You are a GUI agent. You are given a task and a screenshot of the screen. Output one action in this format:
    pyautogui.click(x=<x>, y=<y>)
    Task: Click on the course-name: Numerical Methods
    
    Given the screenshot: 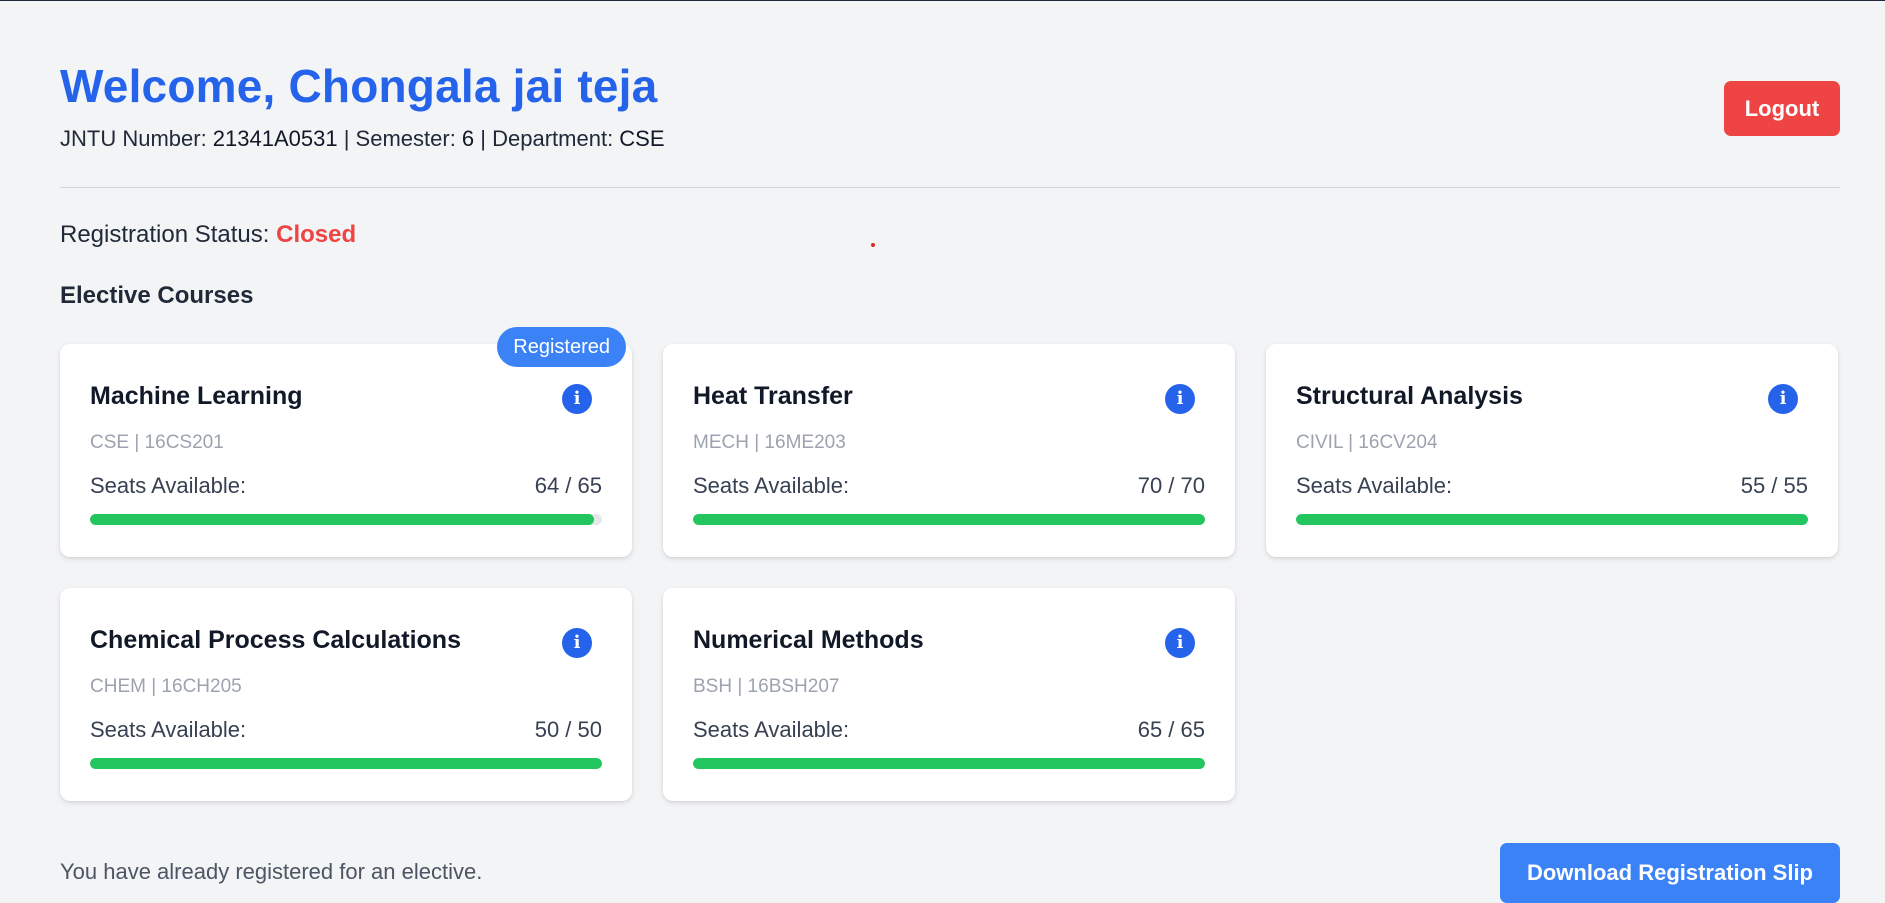 What is the action you would take?
    pyautogui.click(x=808, y=640)
    